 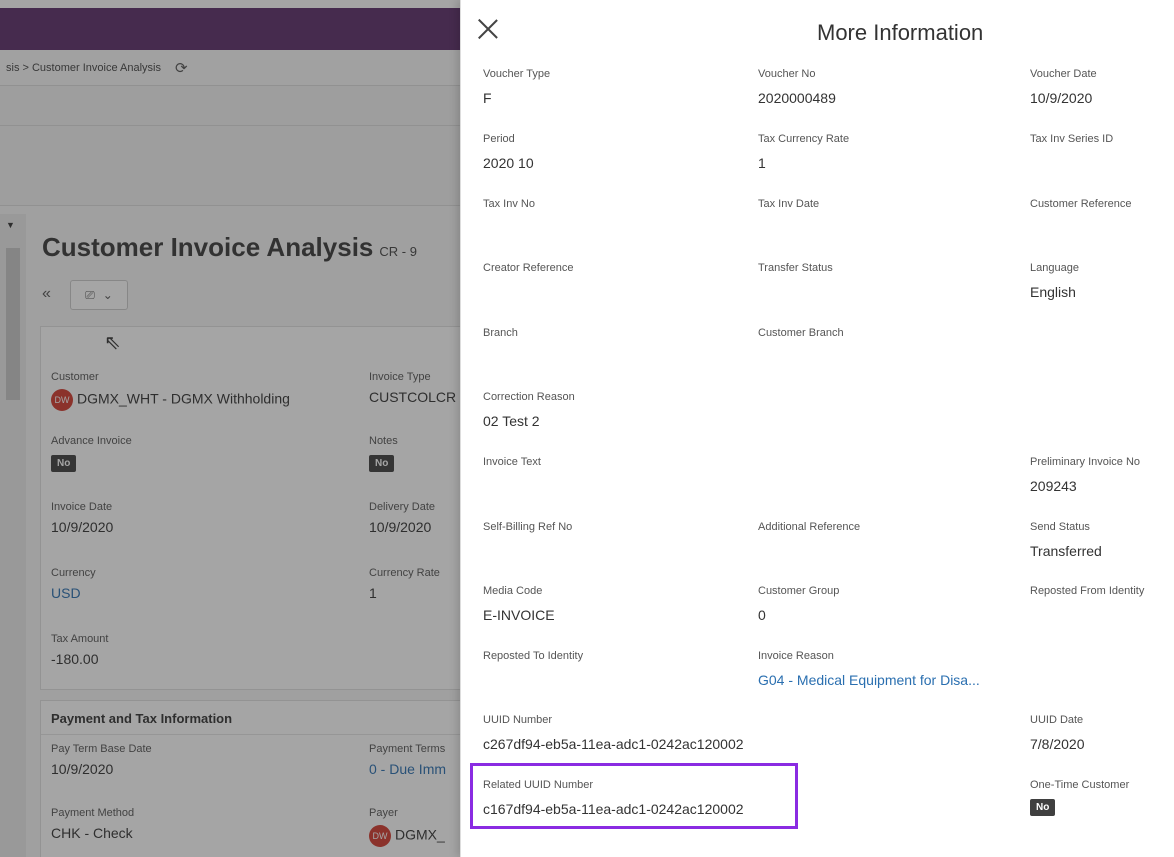 What do you see at coordinates (509, 204) in the screenshot?
I see `field-label: Tax Inv No` at bounding box center [509, 204].